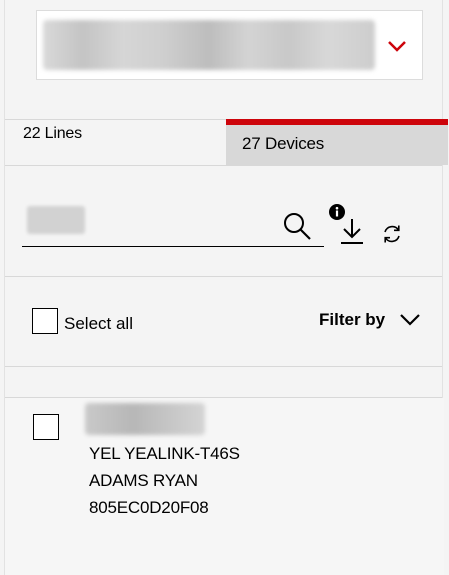  I want to click on search-input, so click(56, 220).